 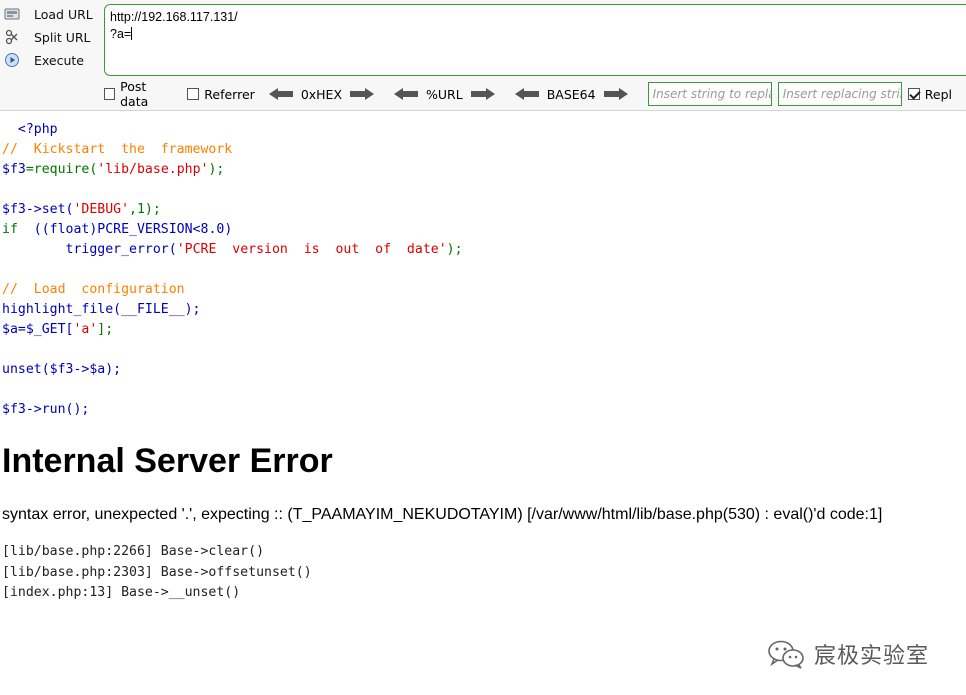 I want to click on code-line: $a=$_GET['a'];, so click(x=232, y=330).